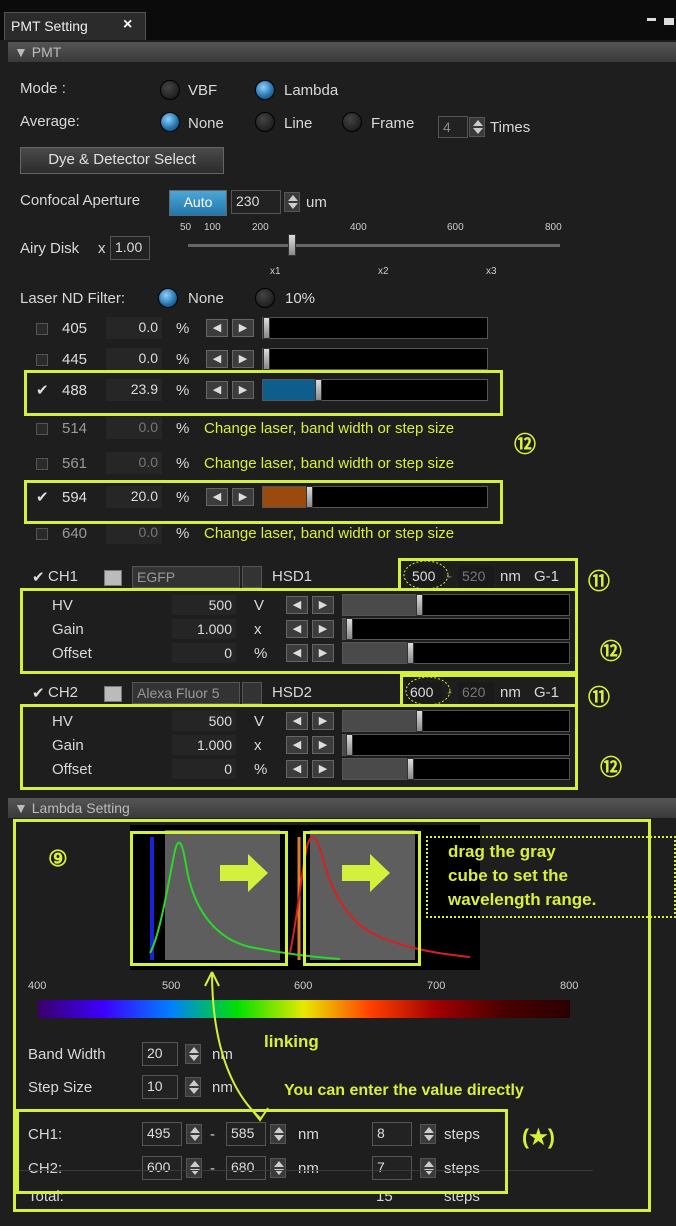  I want to click on annotation-9: ⑨, so click(58, 858).